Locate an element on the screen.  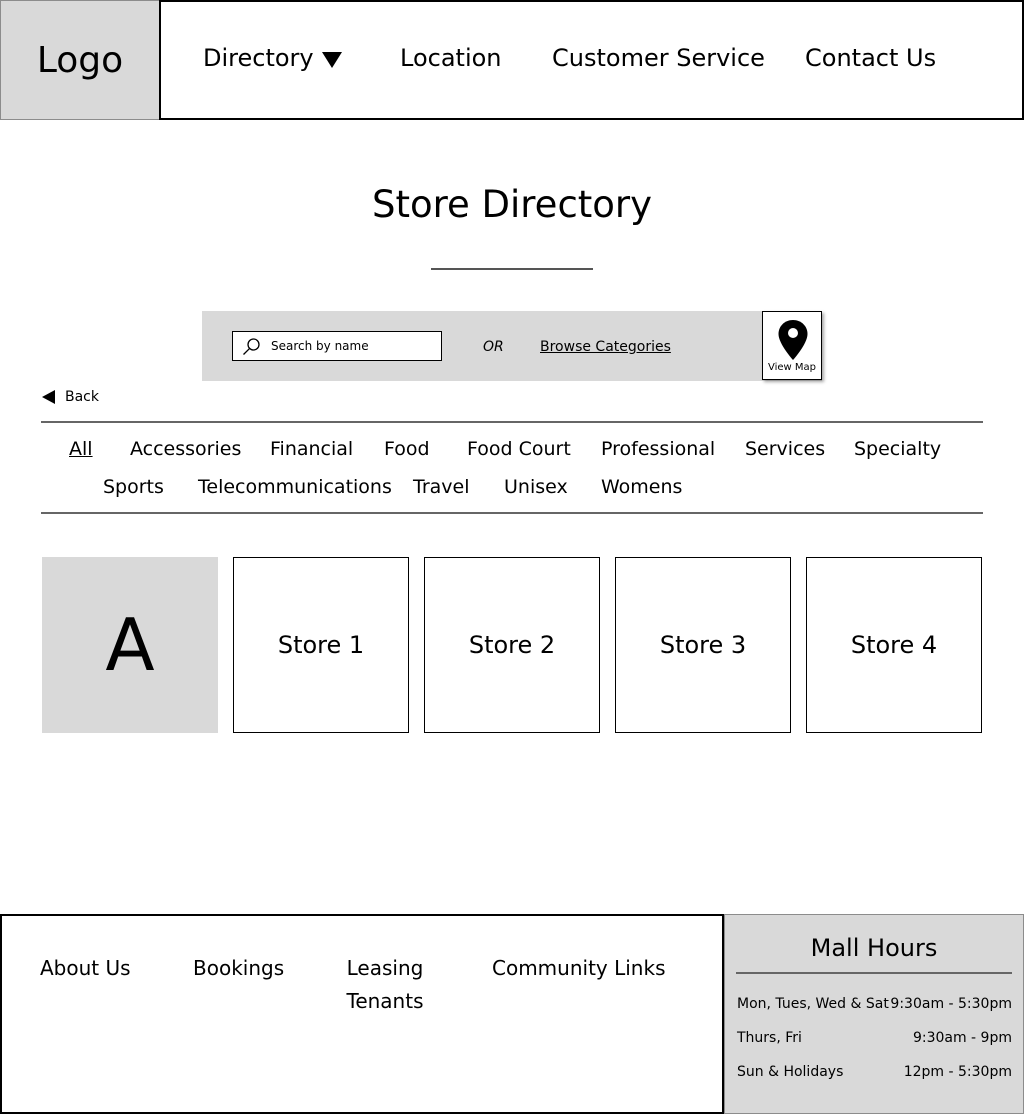
back-arrow-icon is located at coordinates (48, 397).